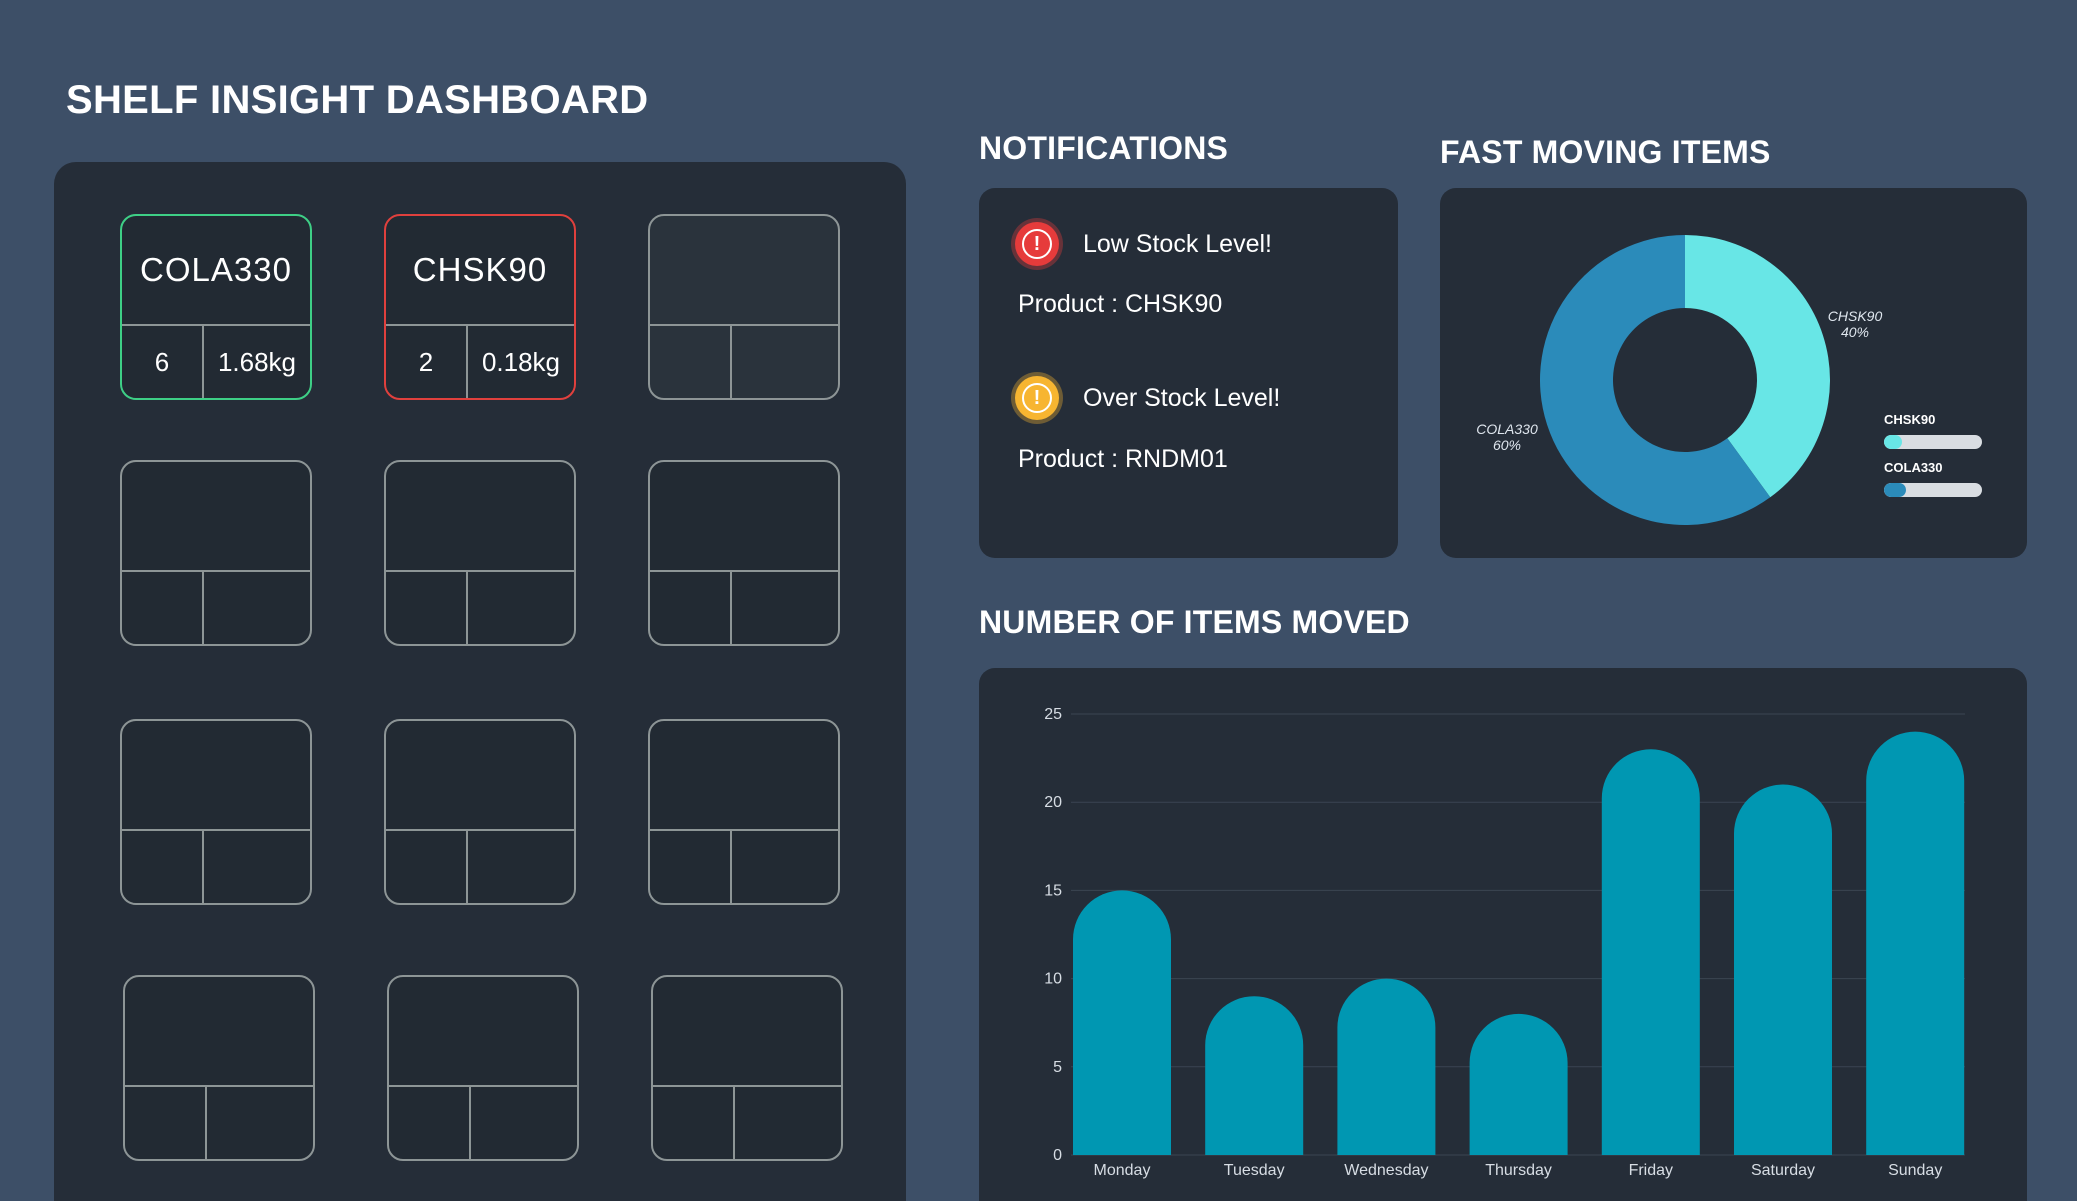  Describe the element at coordinates (1684, 380) in the screenshot. I see `donut-chart` at that location.